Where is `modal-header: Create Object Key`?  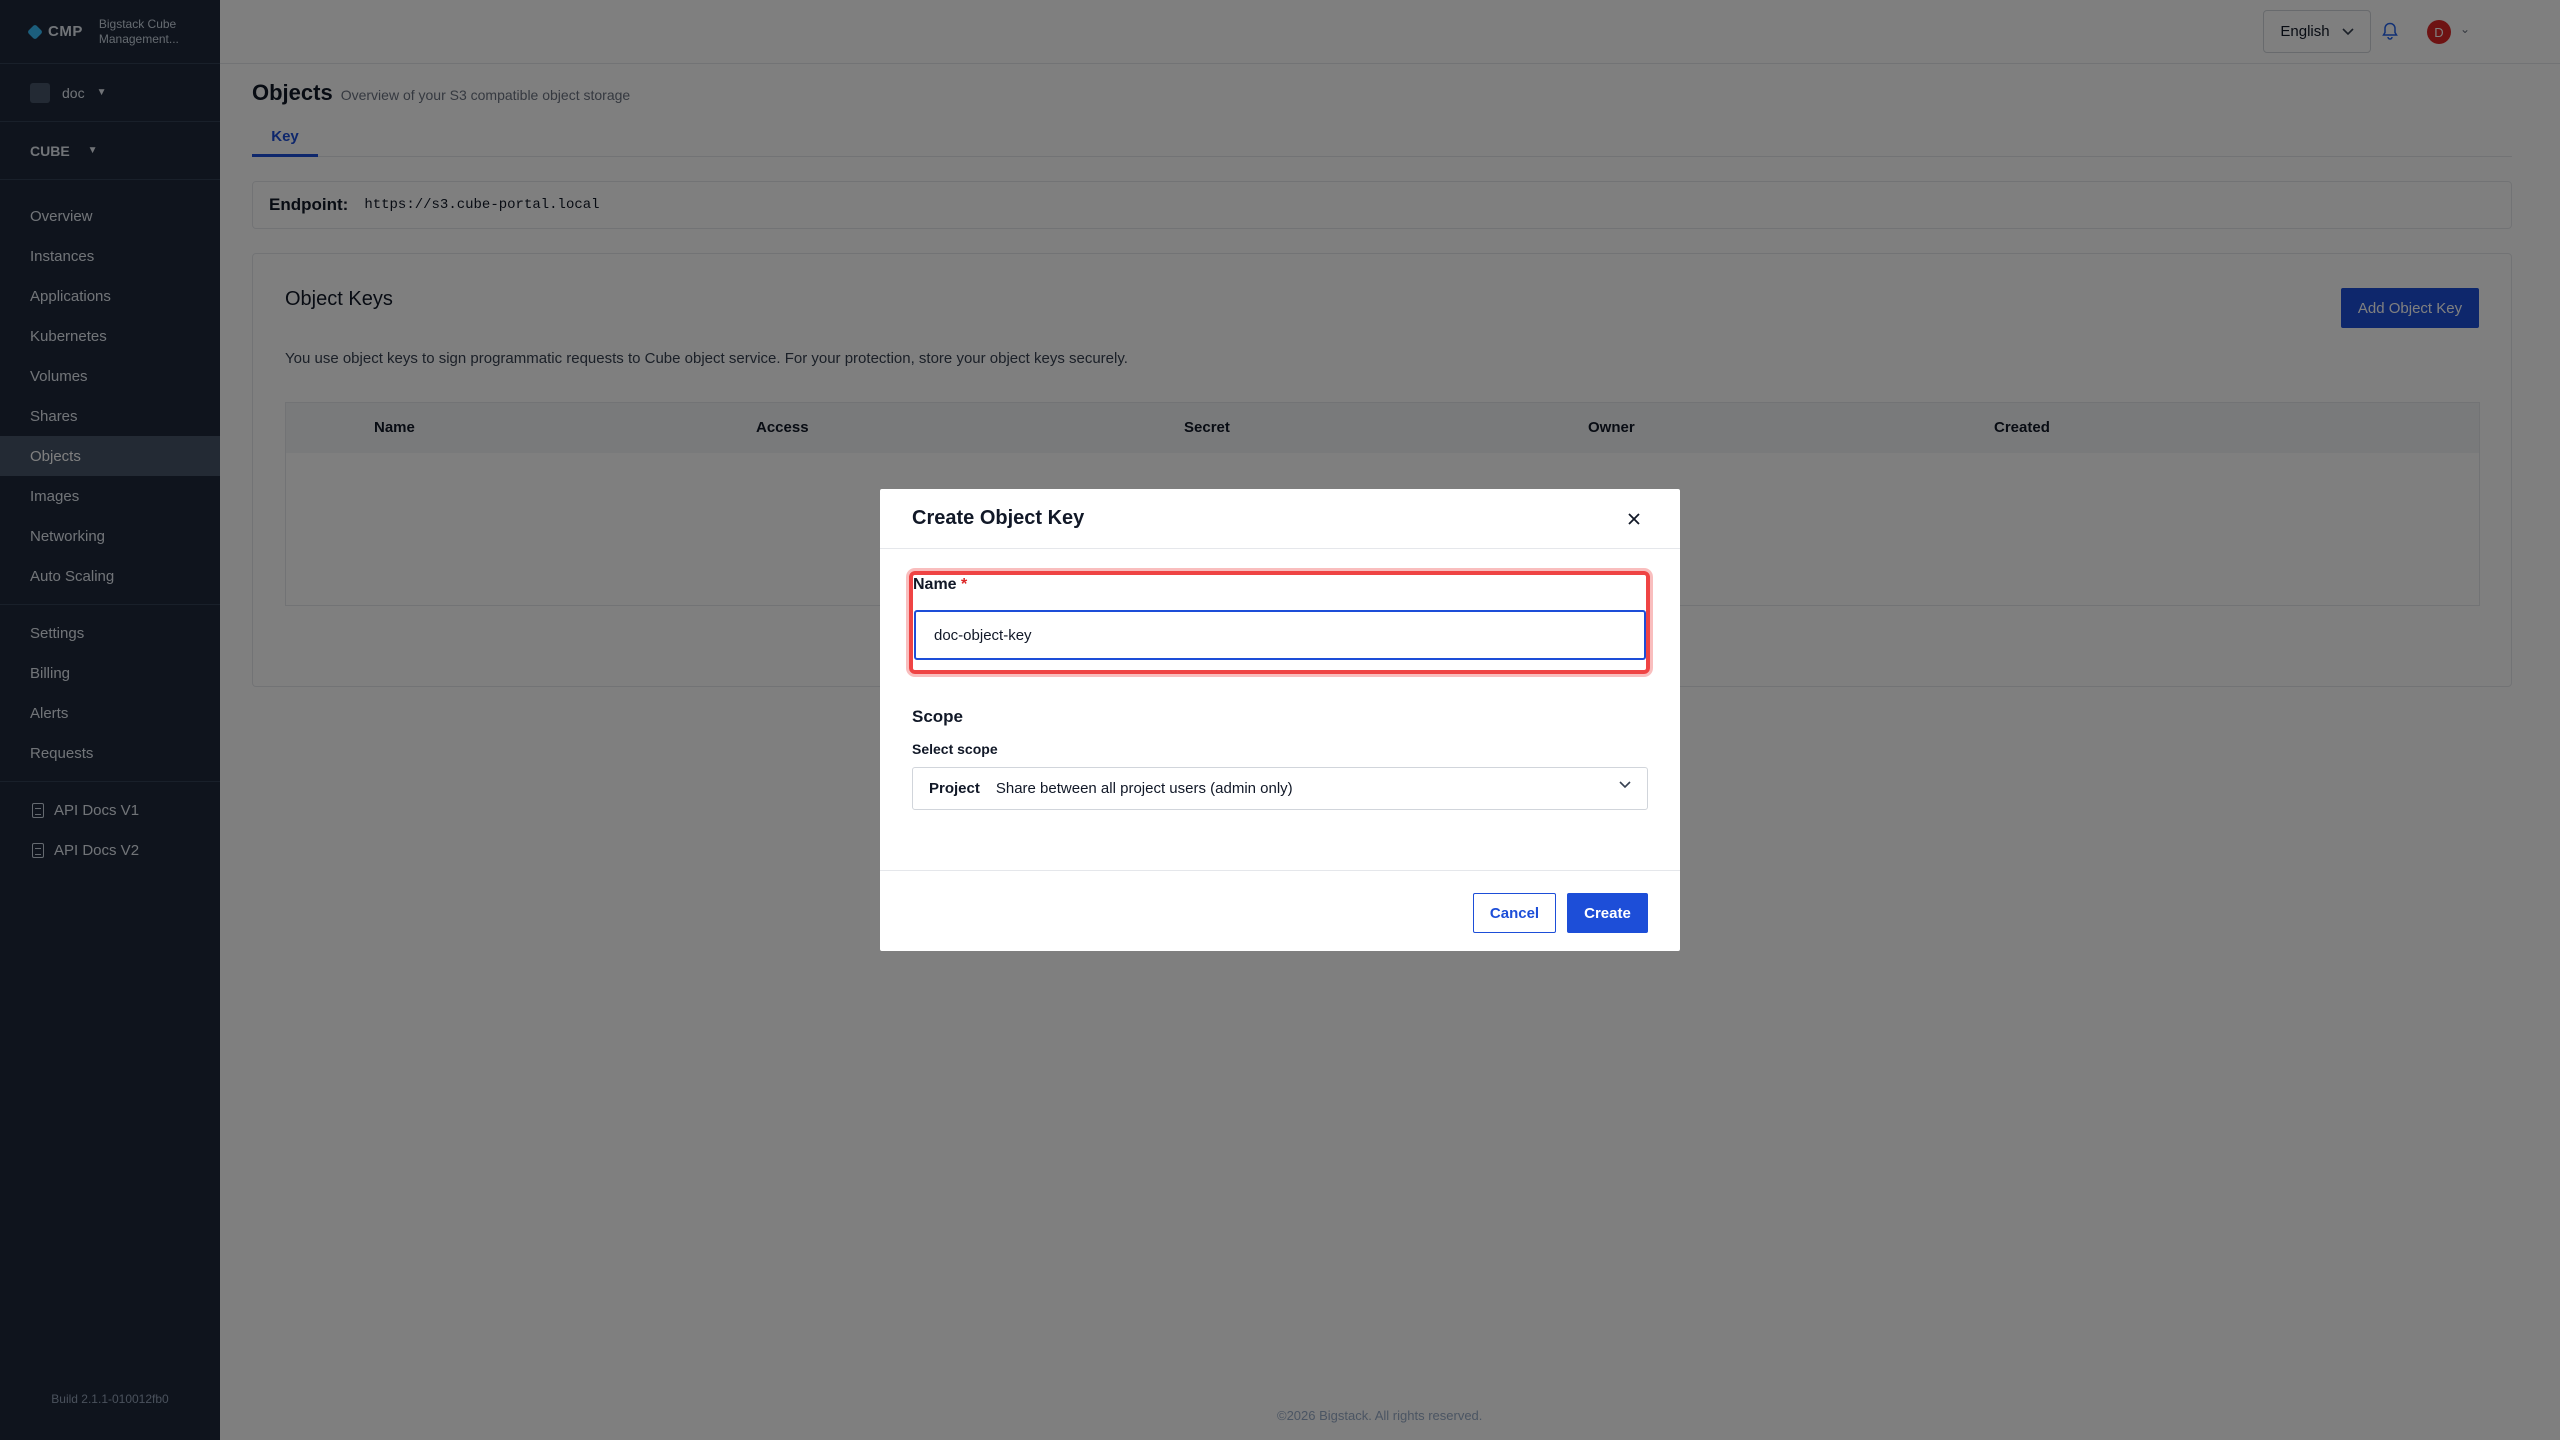
modal-header: Create Object Key is located at coordinates (1280, 519).